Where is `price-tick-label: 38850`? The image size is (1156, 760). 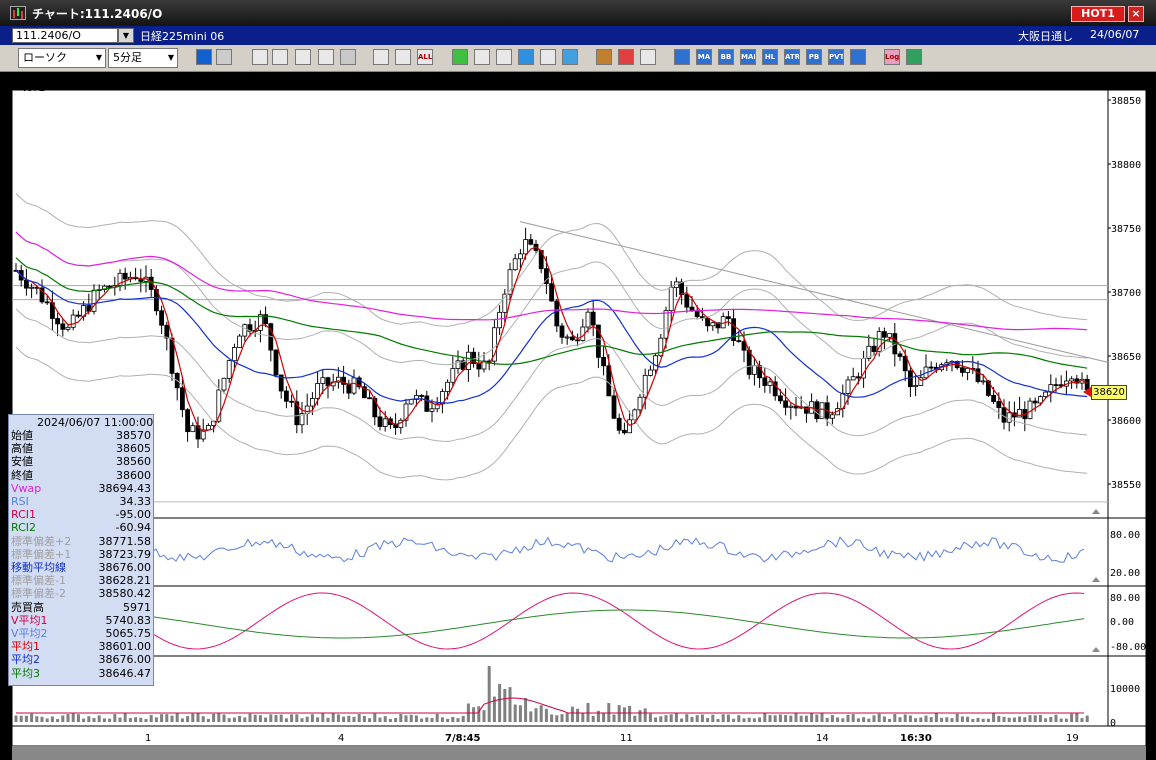 price-tick-label: 38850 is located at coordinates (1126, 101).